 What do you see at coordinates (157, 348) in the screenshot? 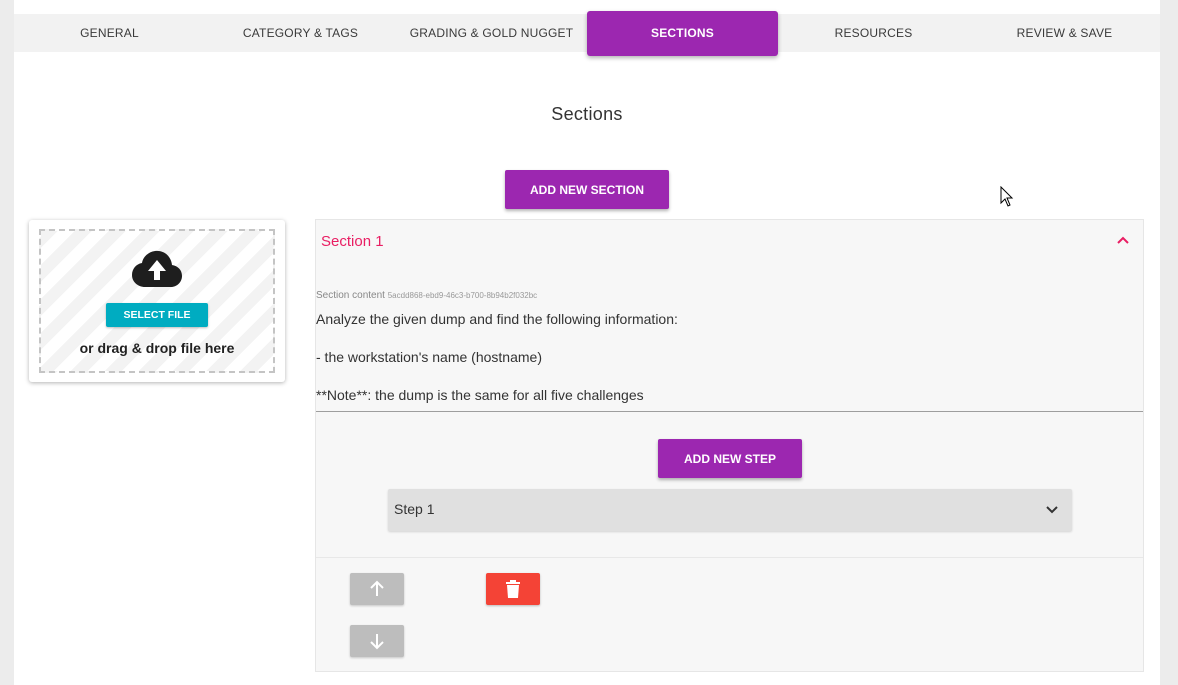
I see `drop-hint: or drag & drop file here` at bounding box center [157, 348].